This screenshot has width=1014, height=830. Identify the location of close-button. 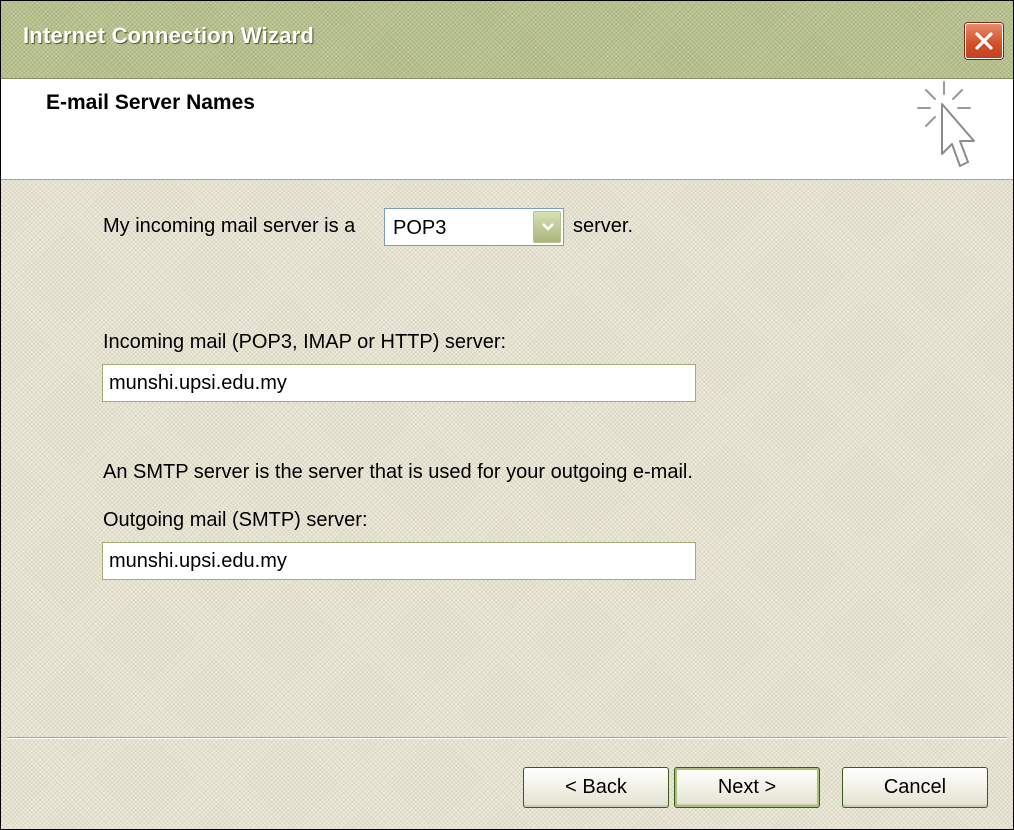
(984, 41).